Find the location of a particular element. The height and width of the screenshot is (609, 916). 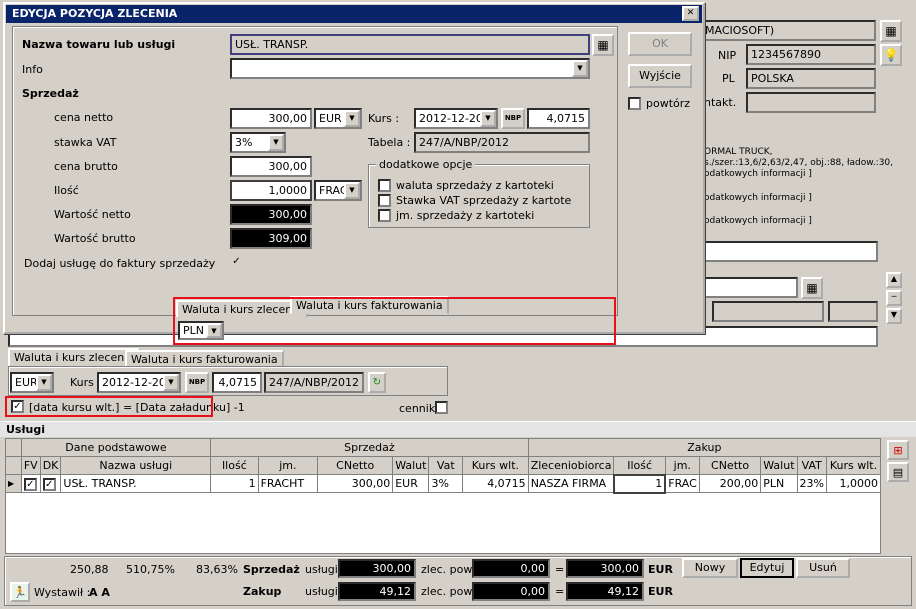

name-lookup-icon: ▦ is located at coordinates (603, 45).